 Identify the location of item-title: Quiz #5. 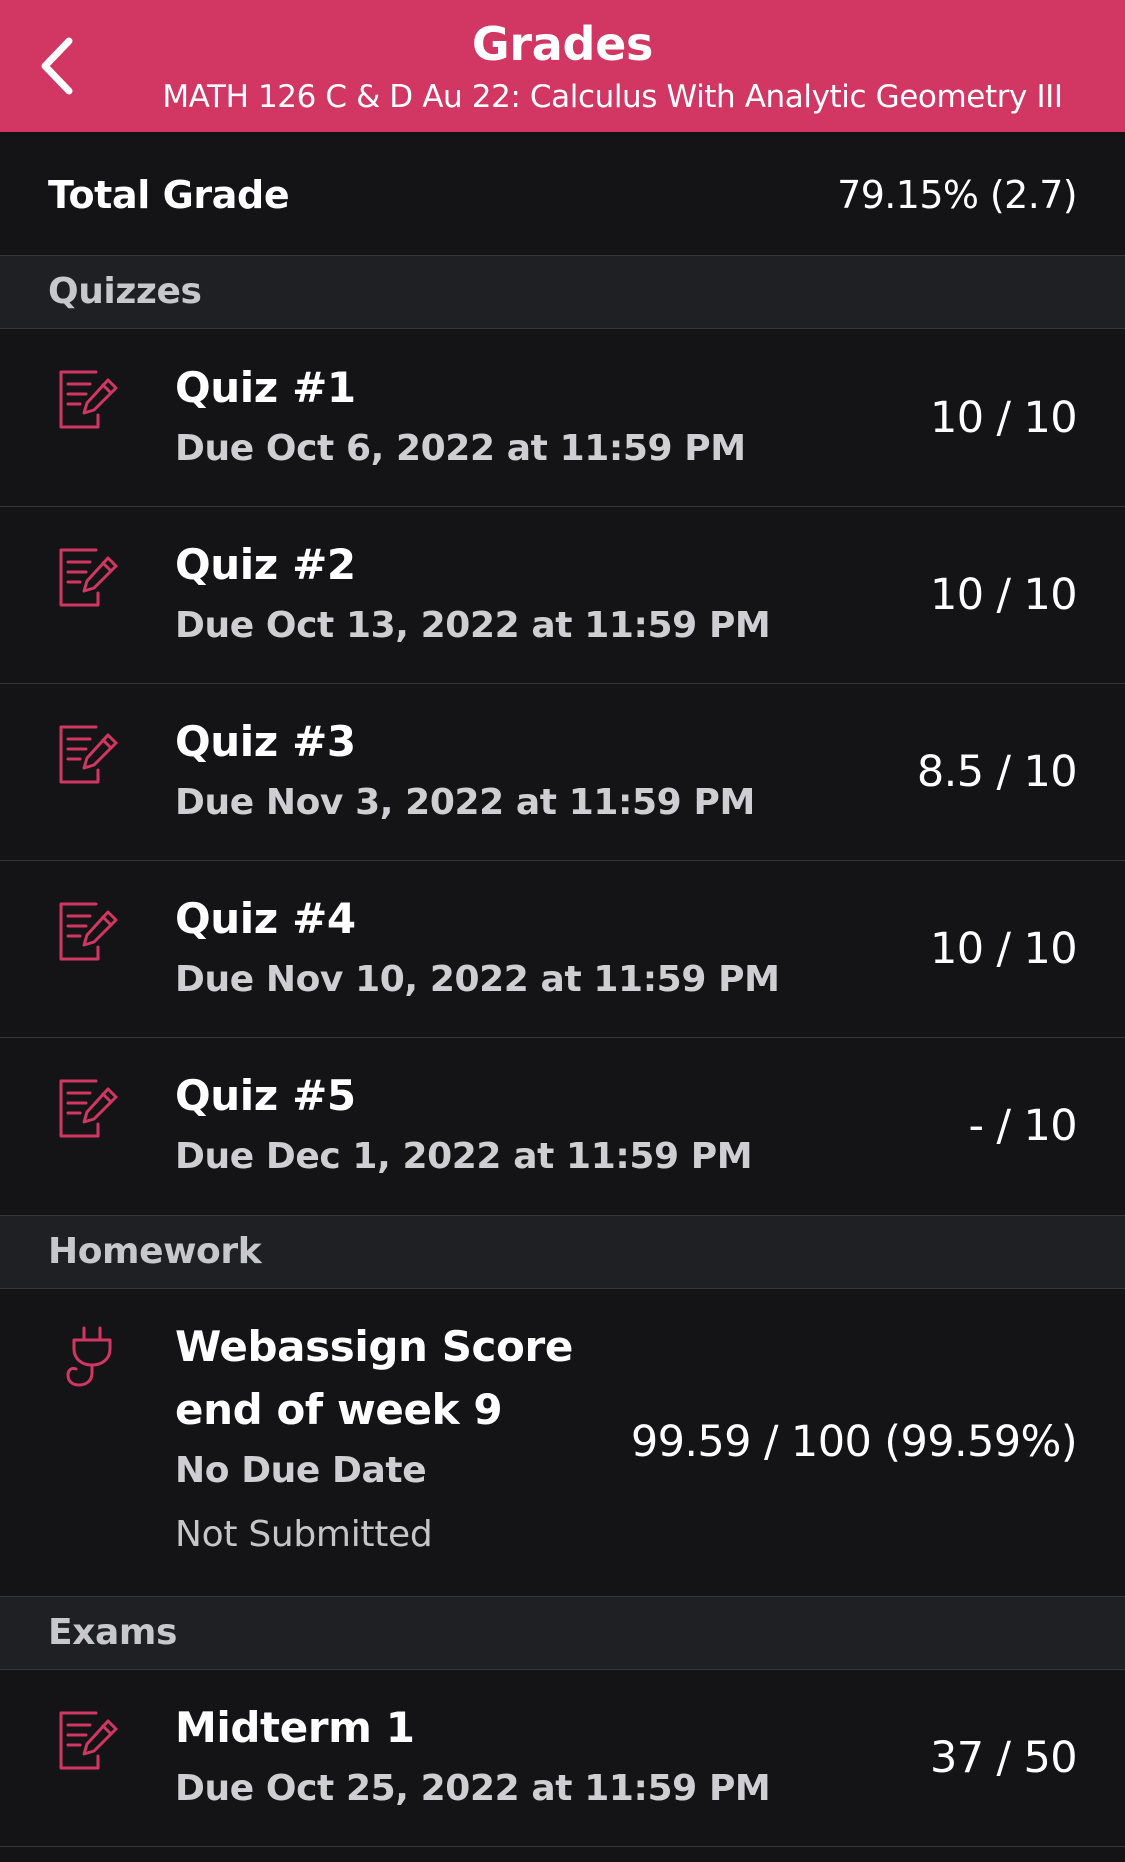
(265, 1095).